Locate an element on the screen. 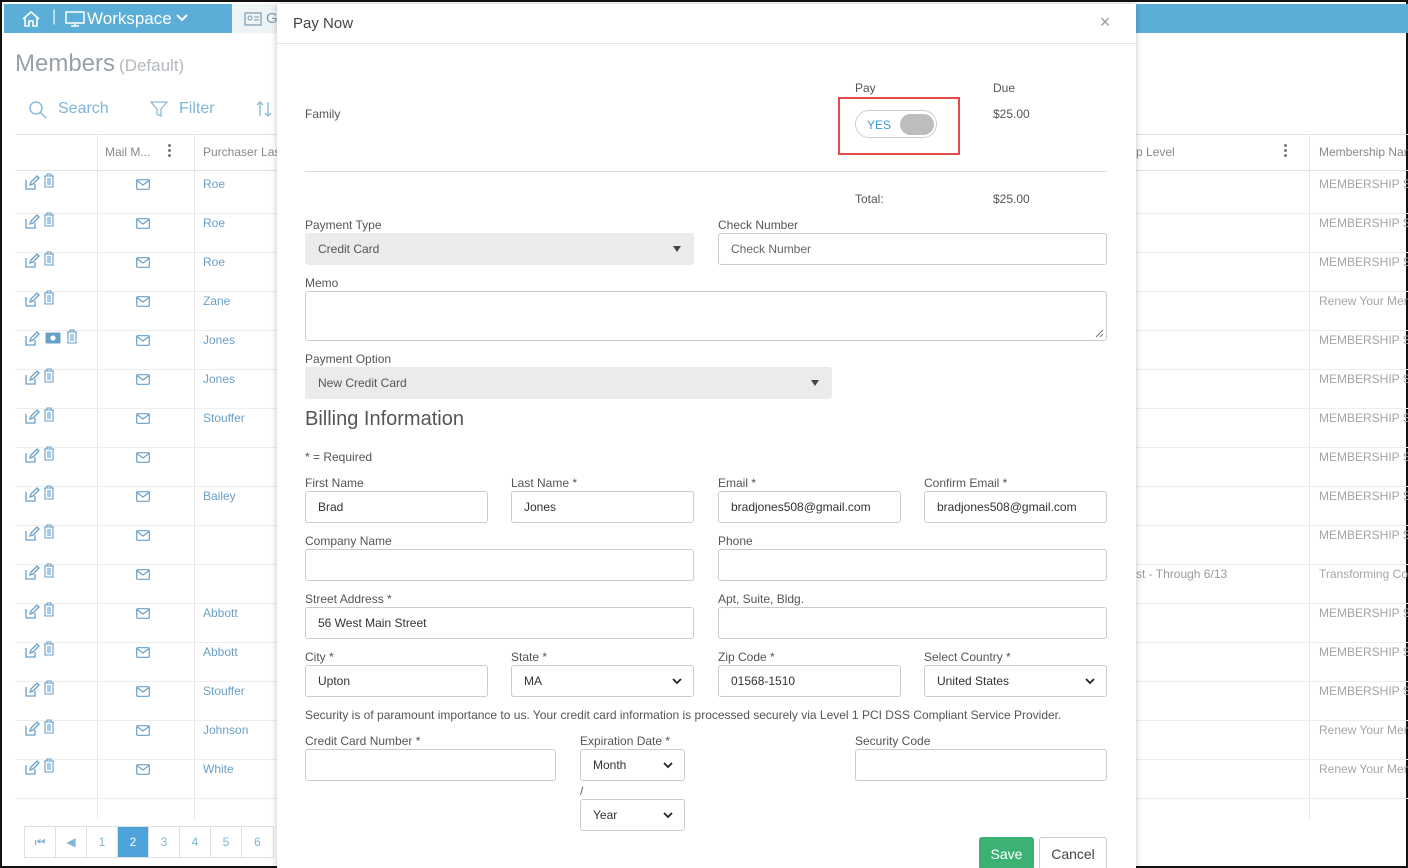 This screenshot has height=868, width=1408. apt-input is located at coordinates (912, 623).